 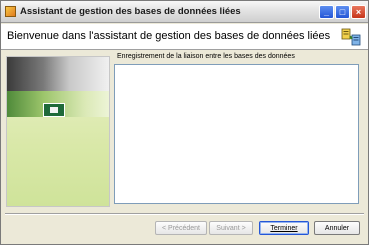 I want to click on side-photo, so click(x=58, y=74).